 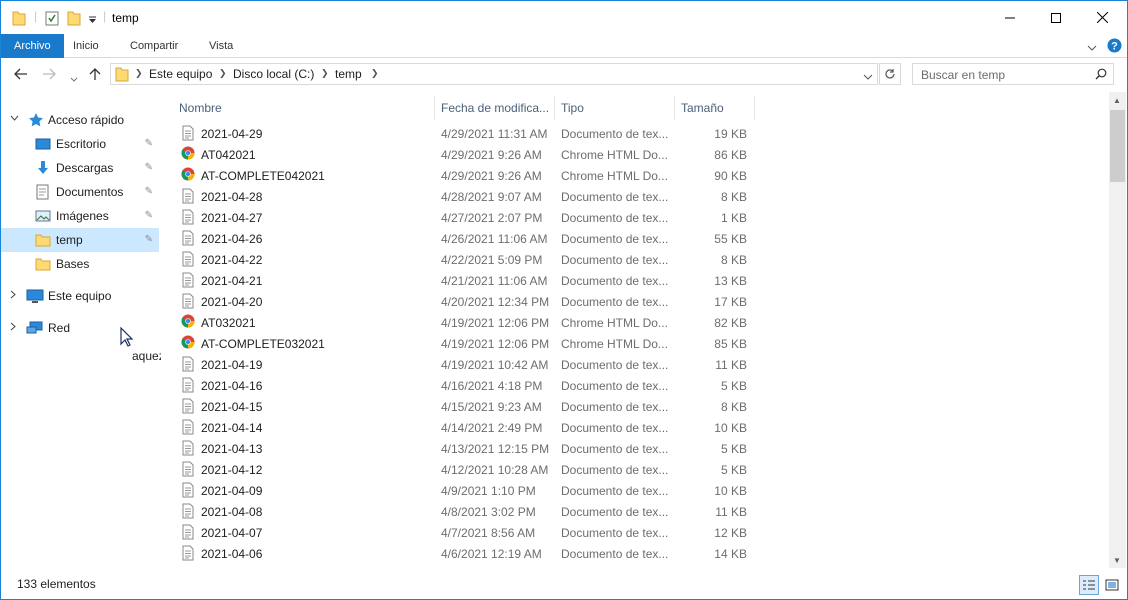 What do you see at coordinates (232, 449) in the screenshot?
I see `file-name: 2021-04-13` at bounding box center [232, 449].